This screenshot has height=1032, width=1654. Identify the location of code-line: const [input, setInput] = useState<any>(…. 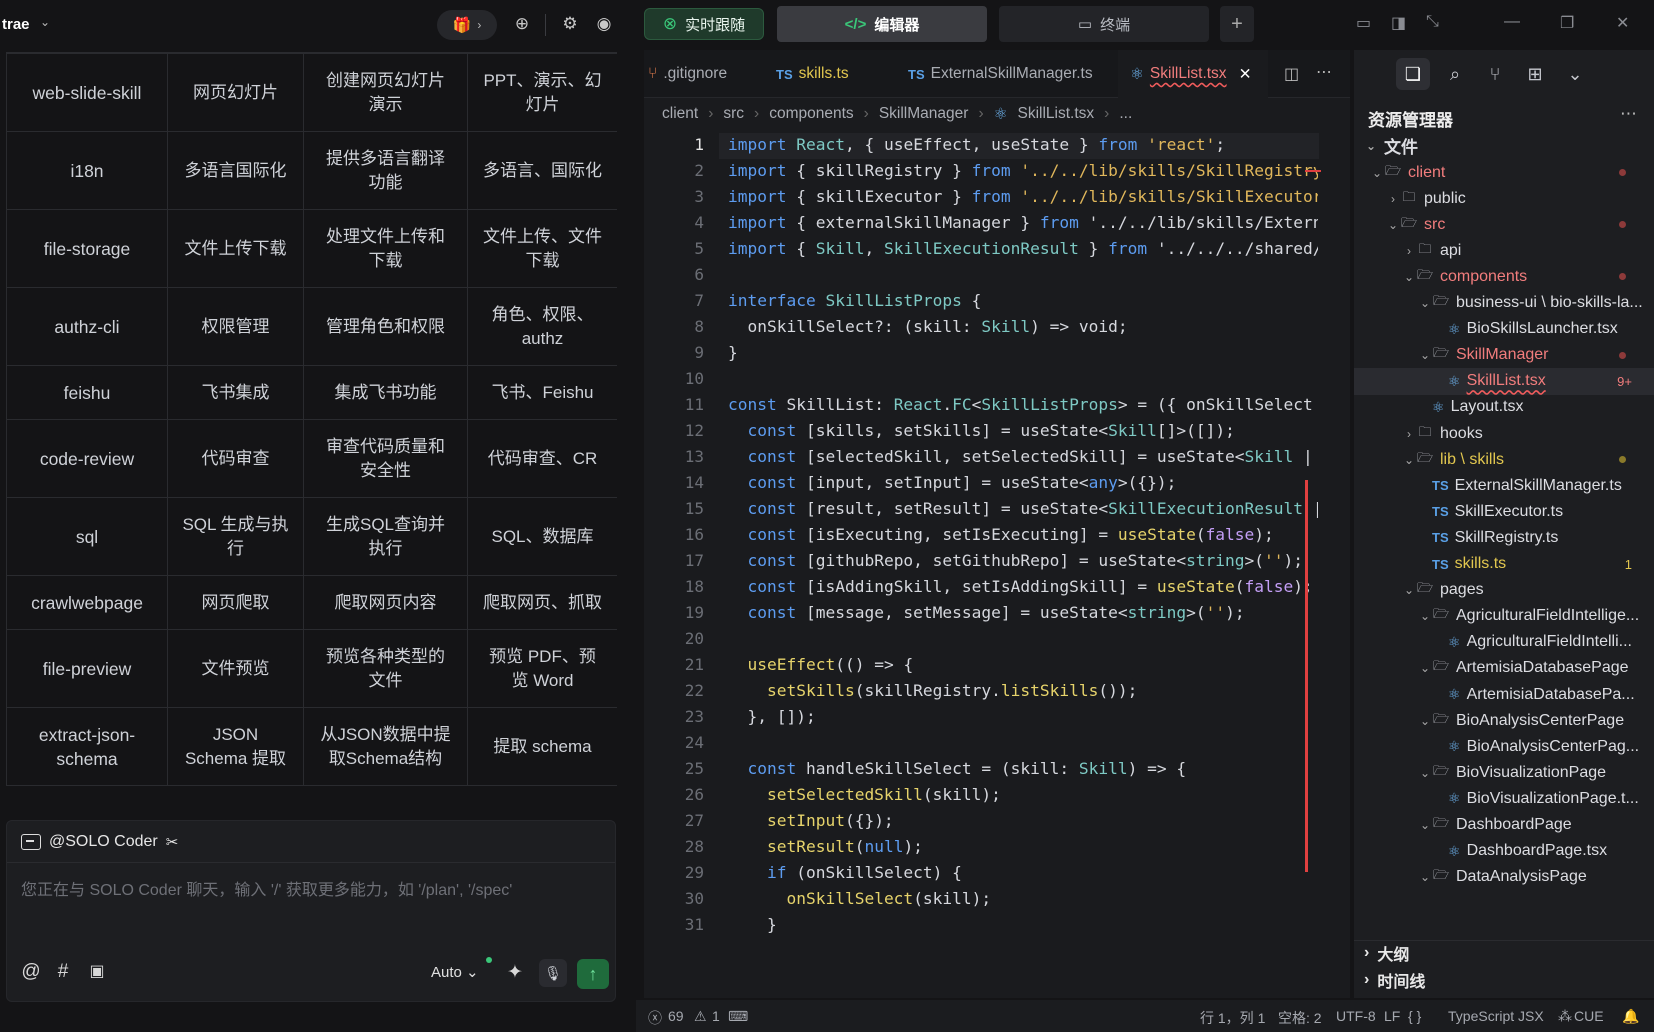
(1023, 482).